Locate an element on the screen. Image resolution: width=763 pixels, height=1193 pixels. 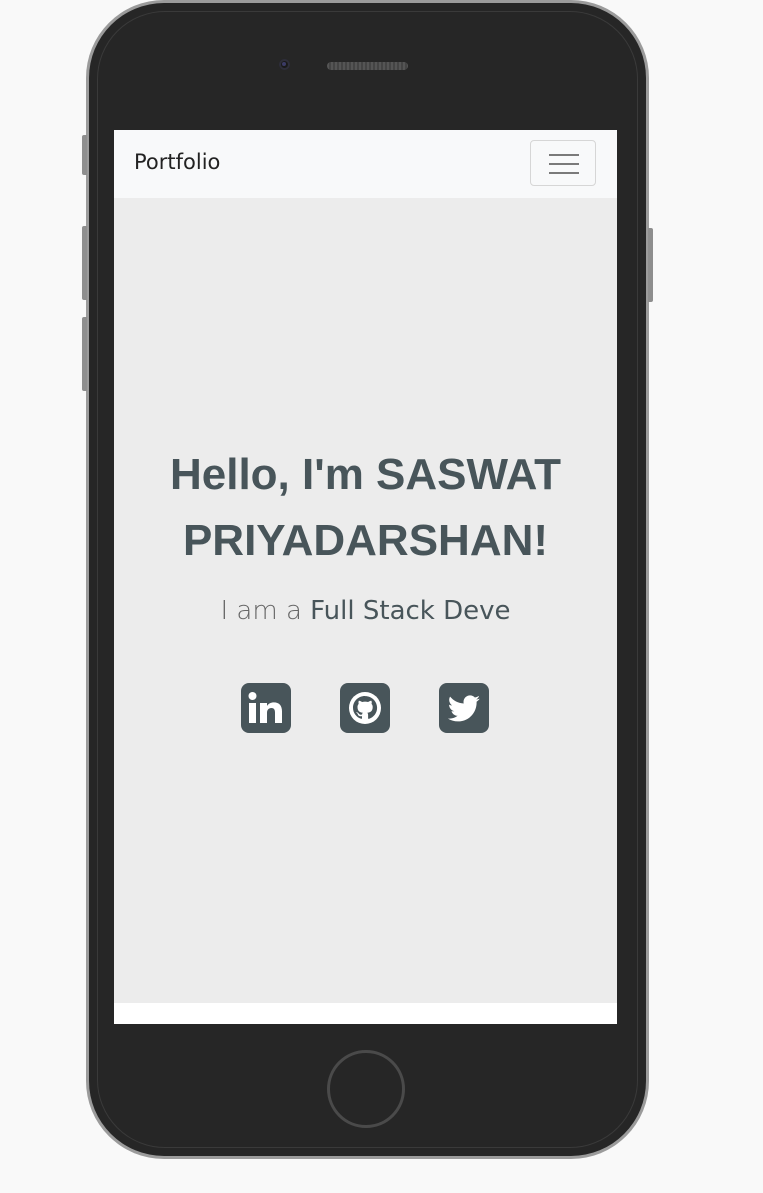
volume-up-button is located at coordinates (84, 263).